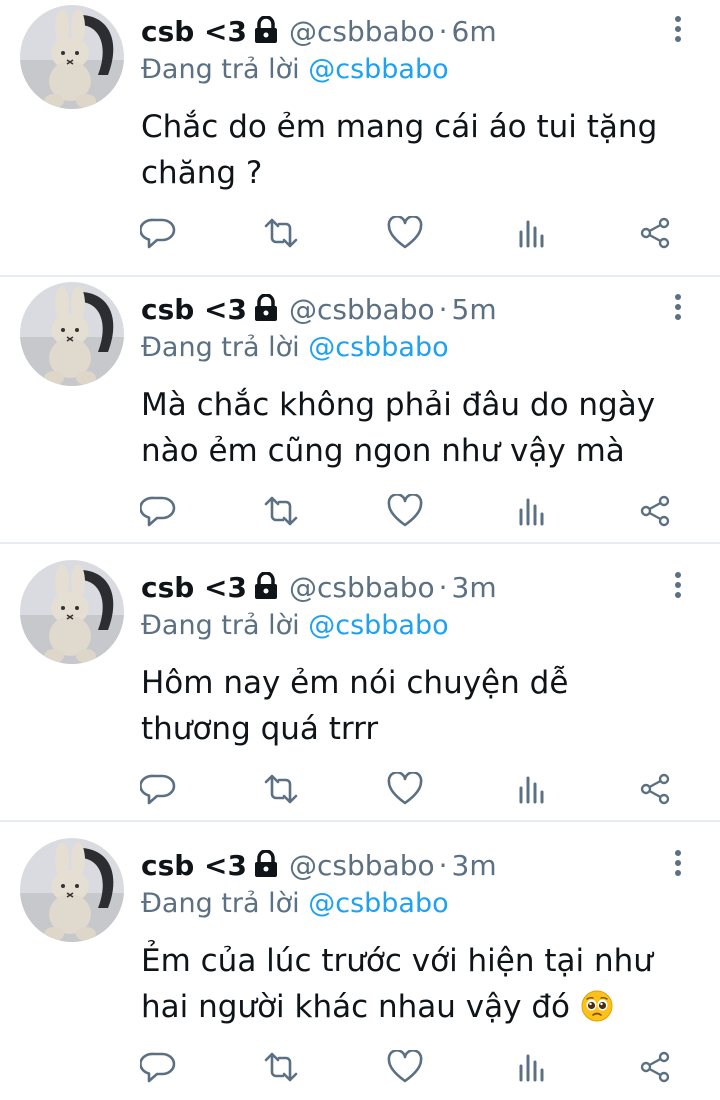 This screenshot has width=720, height=1100. I want to click on tweet-text: Hôm nay ẻm nói chuyện dễ thương quá trrr, so click(355, 706).